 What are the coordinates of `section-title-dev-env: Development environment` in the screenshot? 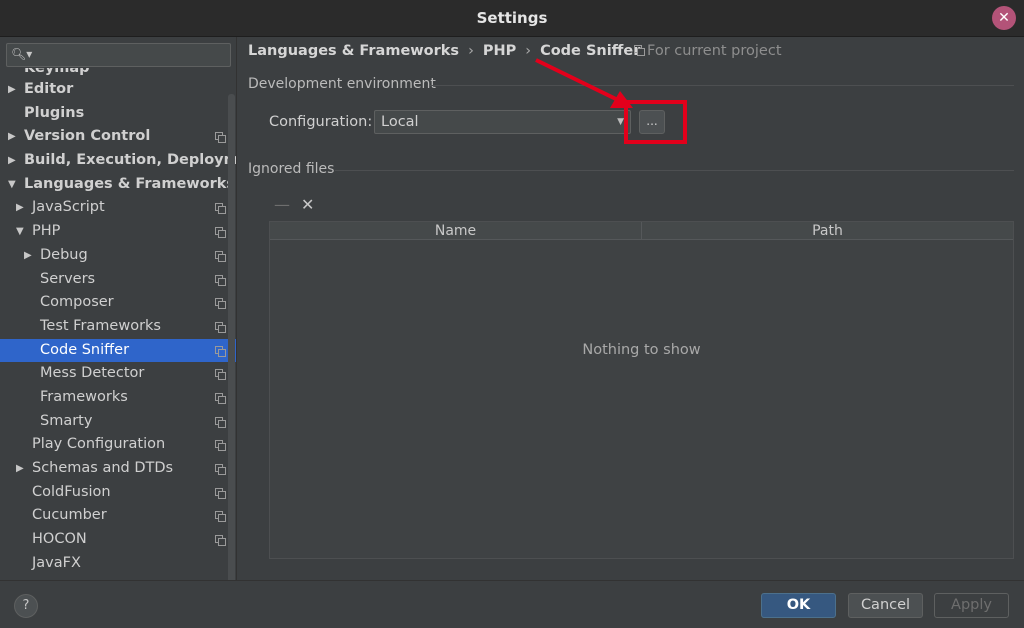 It's located at (342, 84).